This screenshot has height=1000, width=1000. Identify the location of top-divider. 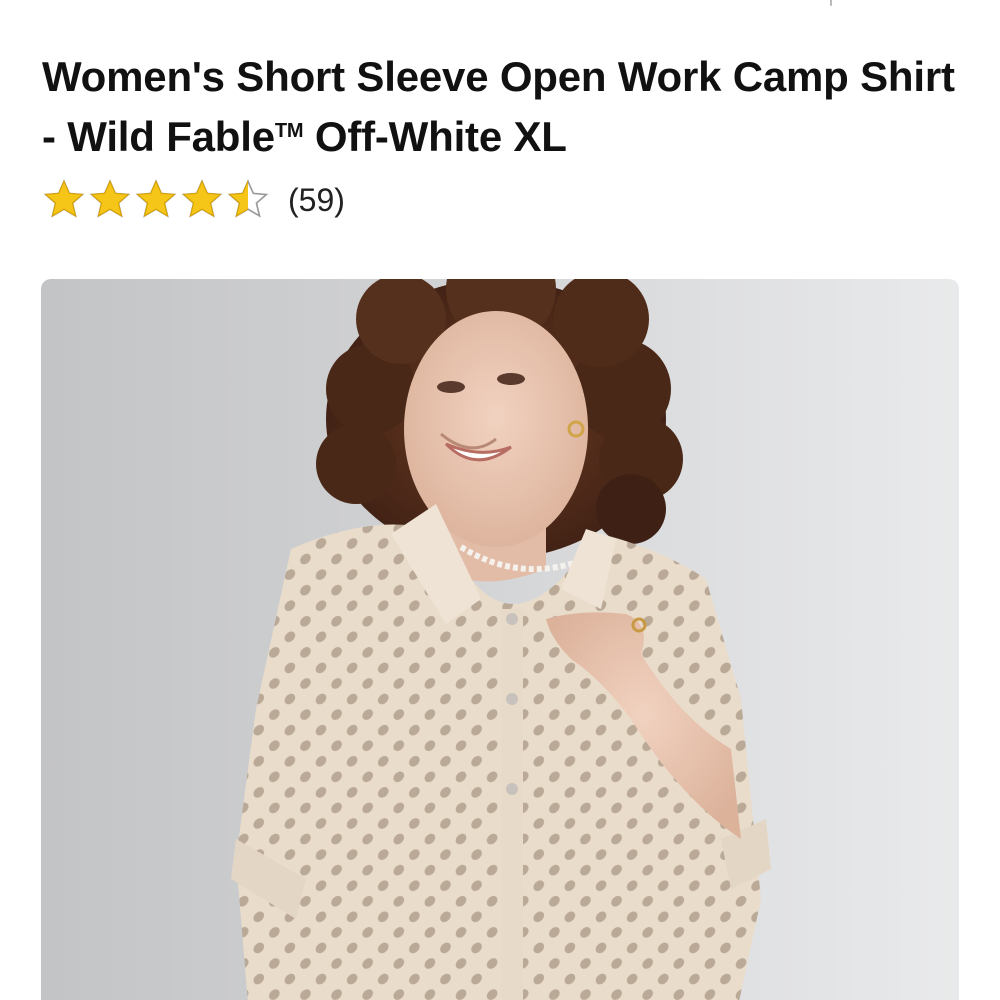
(831, 3).